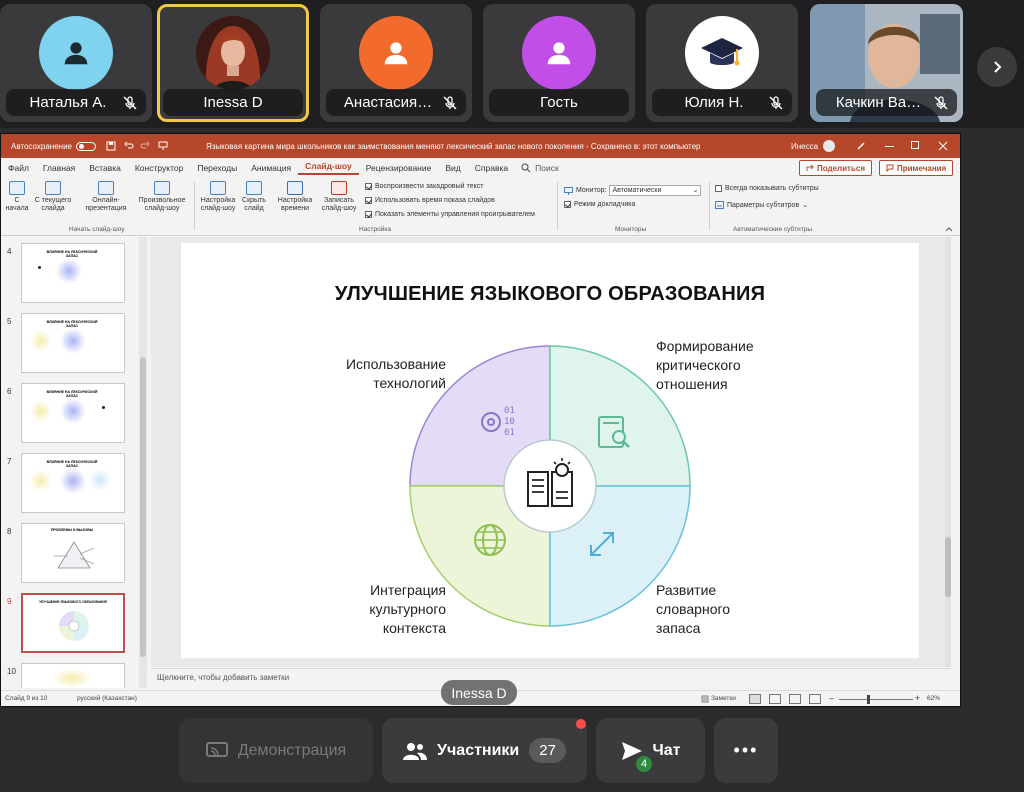 The image size is (1024, 792). Describe the element at coordinates (933, 698) in the screenshot. I see `zoom-level: 62%` at that location.